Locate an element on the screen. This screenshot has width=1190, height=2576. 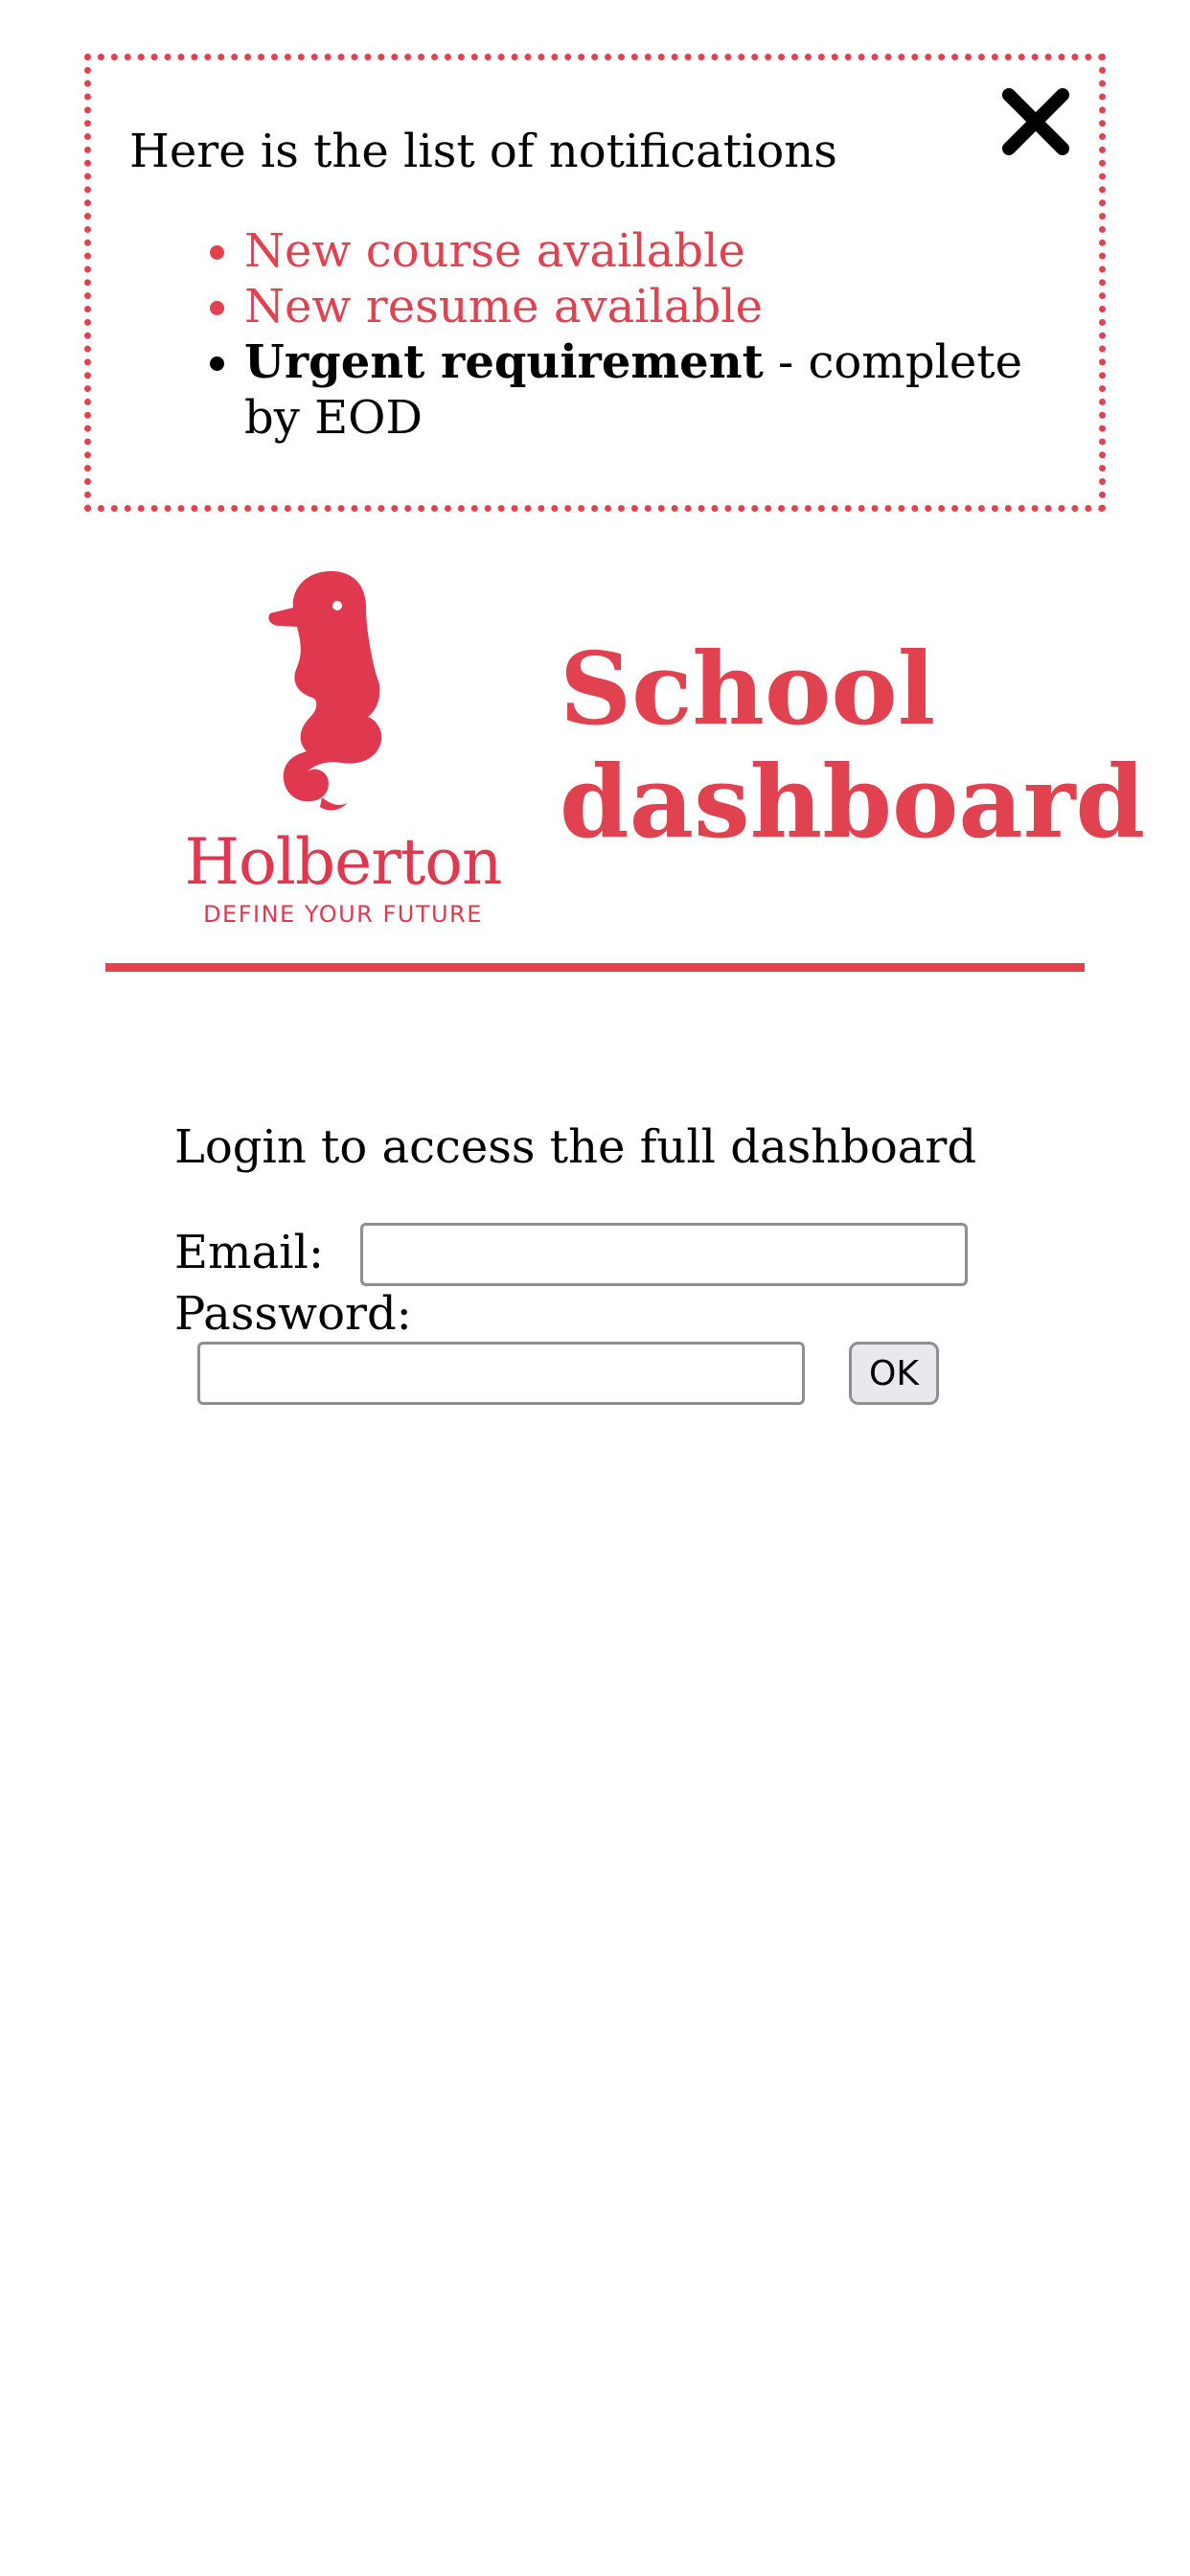
close-button is located at coordinates (1036, 121).